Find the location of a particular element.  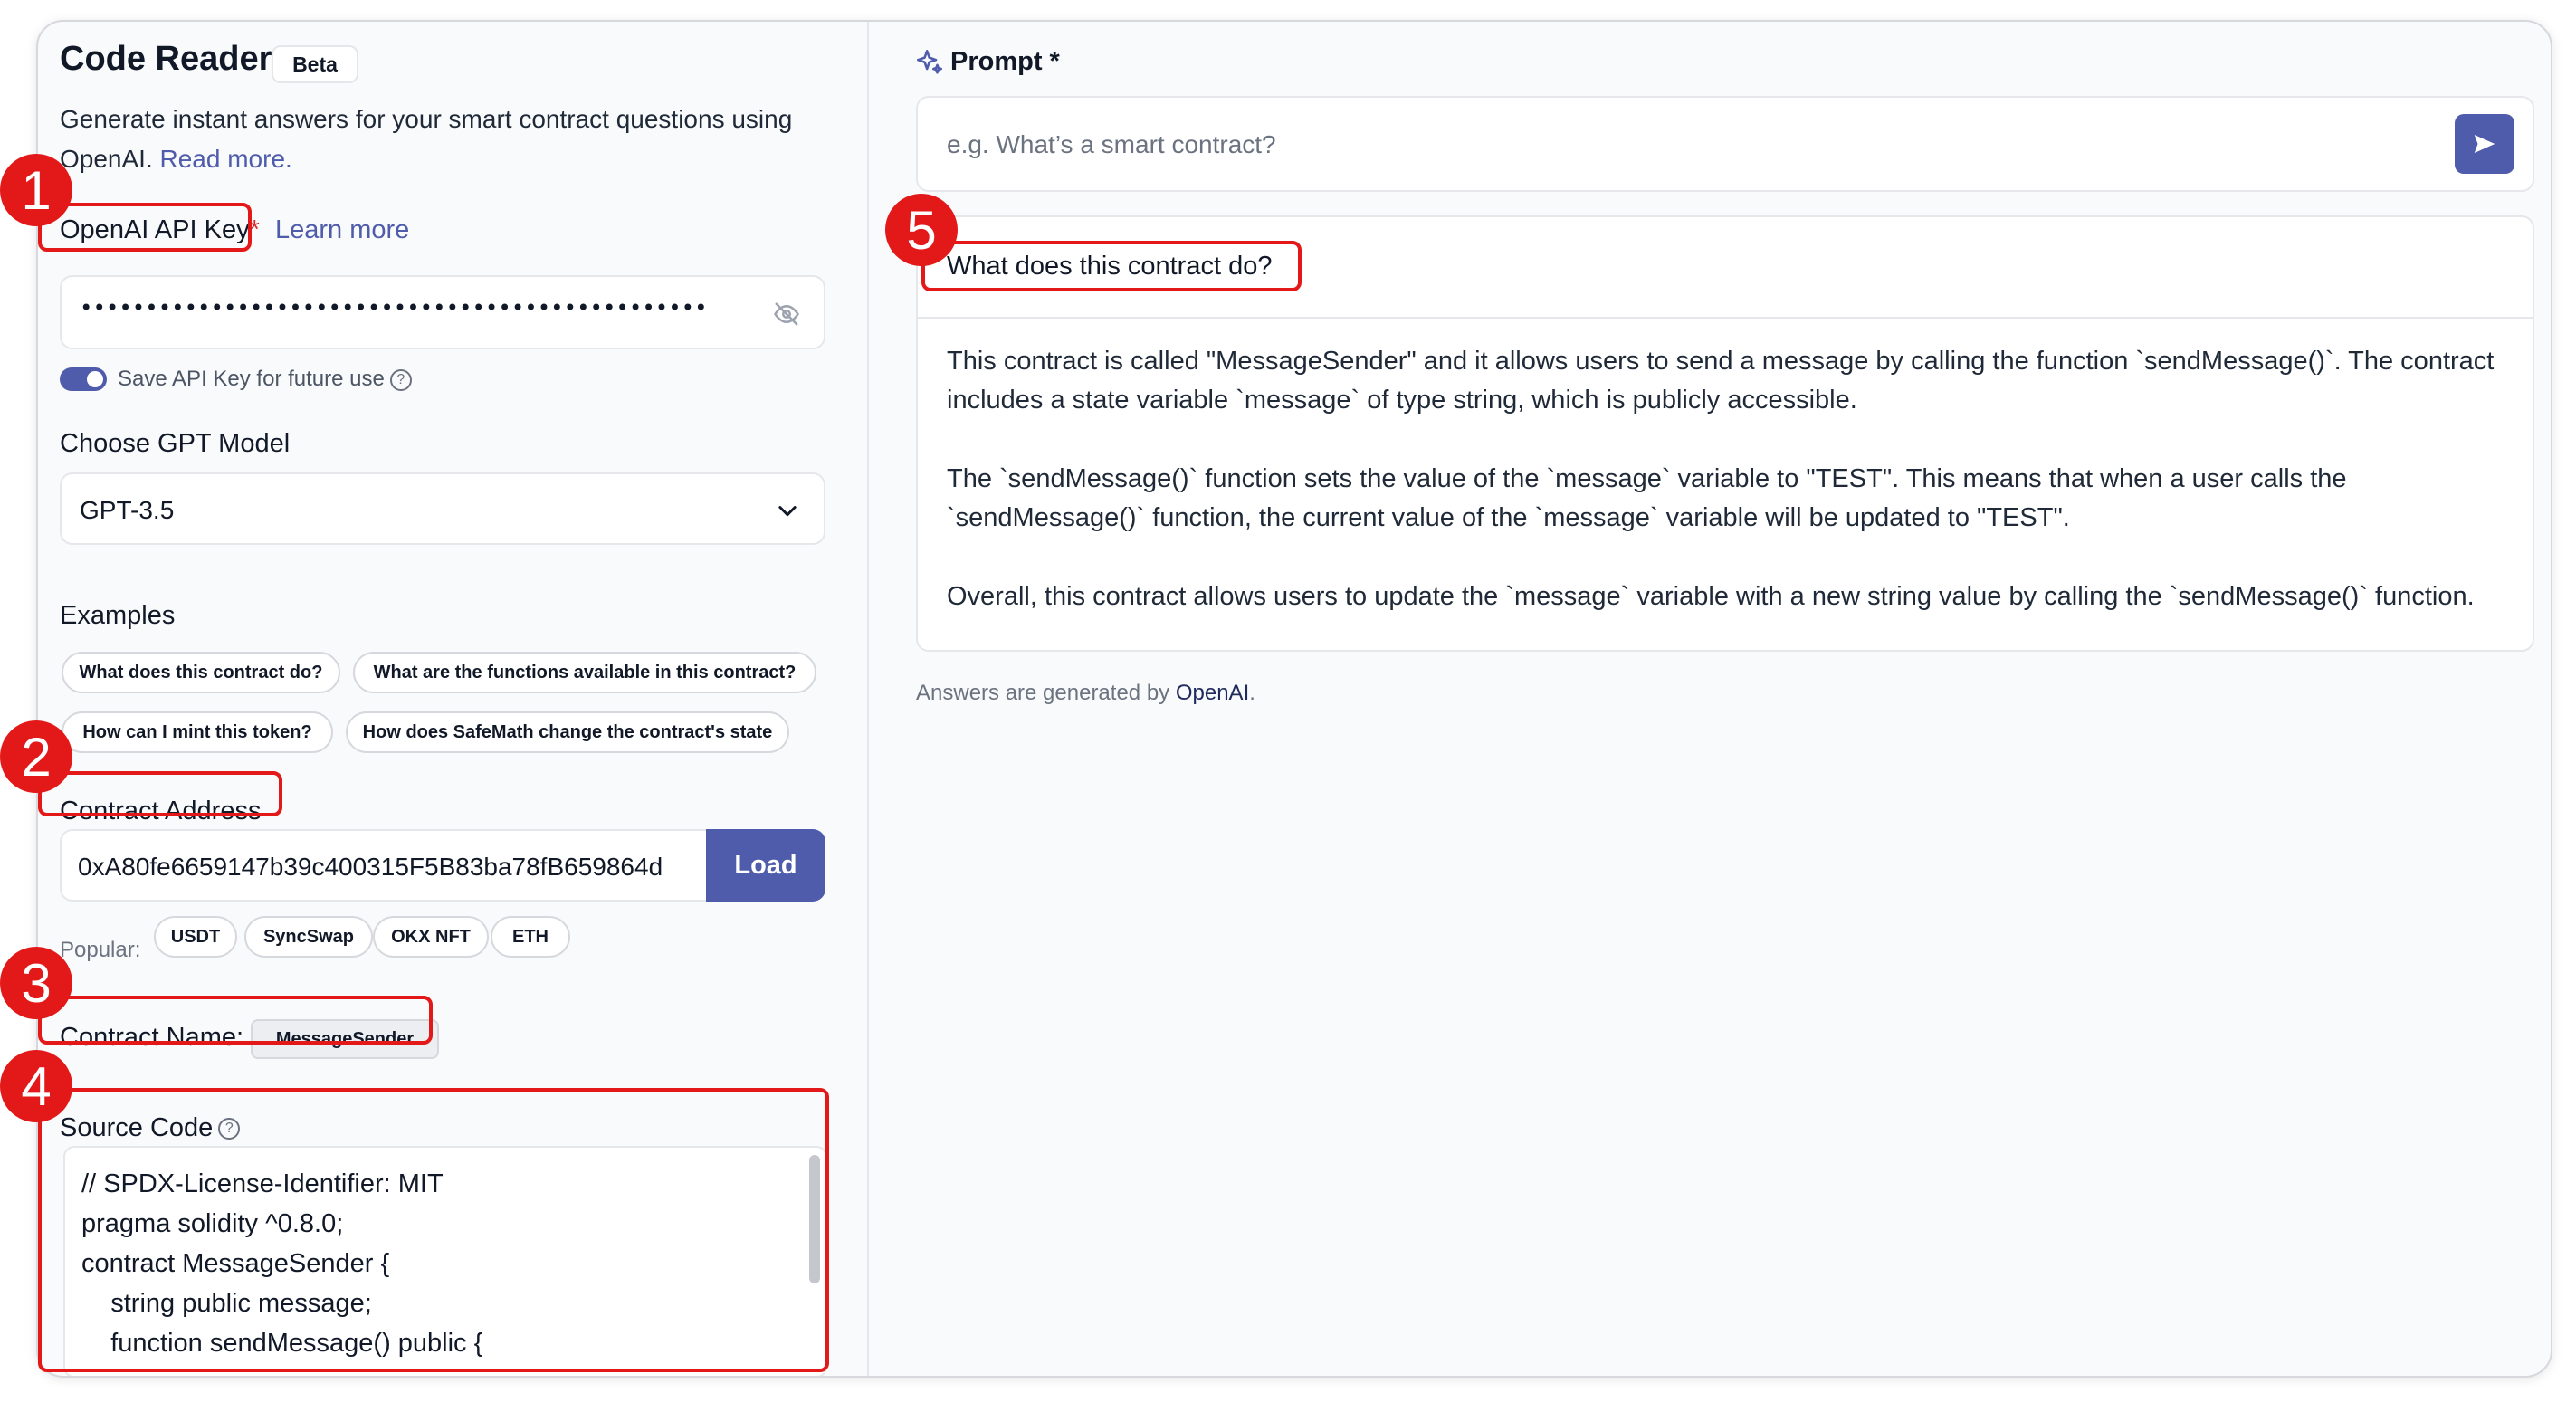

save-key-label: Save API Key for future use? is located at coordinates (265, 379).